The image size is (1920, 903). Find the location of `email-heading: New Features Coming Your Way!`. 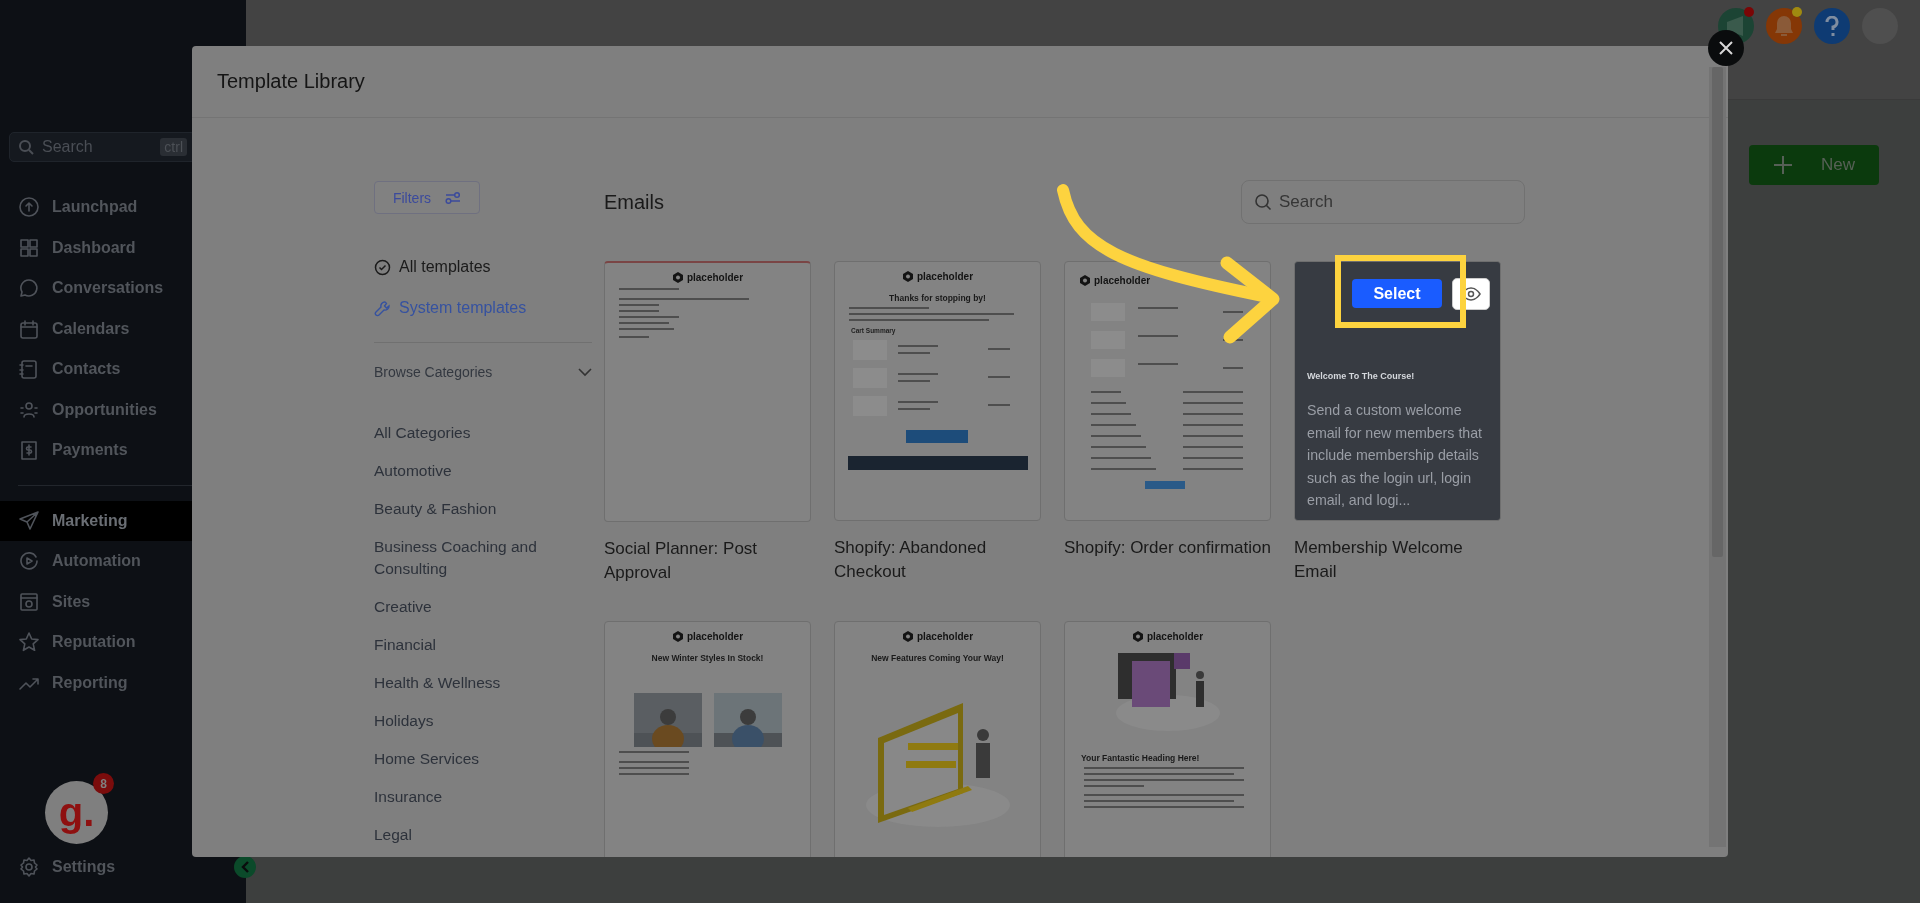

email-heading: New Features Coming Your Way! is located at coordinates (937, 658).